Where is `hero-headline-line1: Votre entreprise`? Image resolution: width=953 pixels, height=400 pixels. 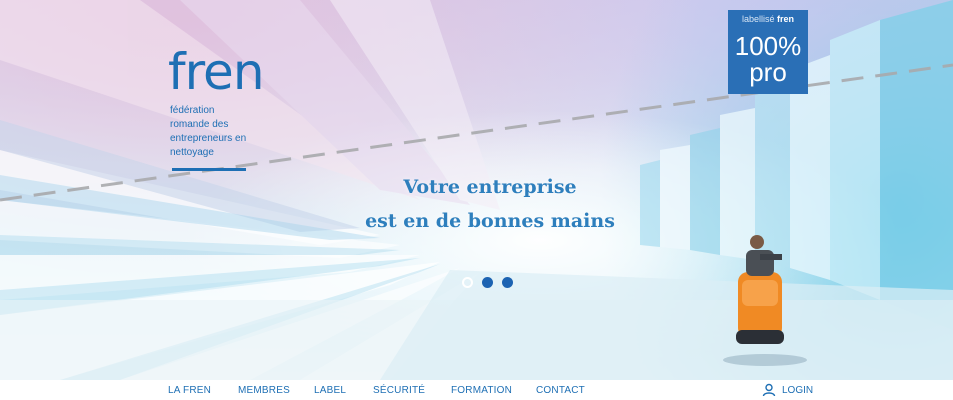
hero-headline-line1: Votre entreprise is located at coordinates (490, 187).